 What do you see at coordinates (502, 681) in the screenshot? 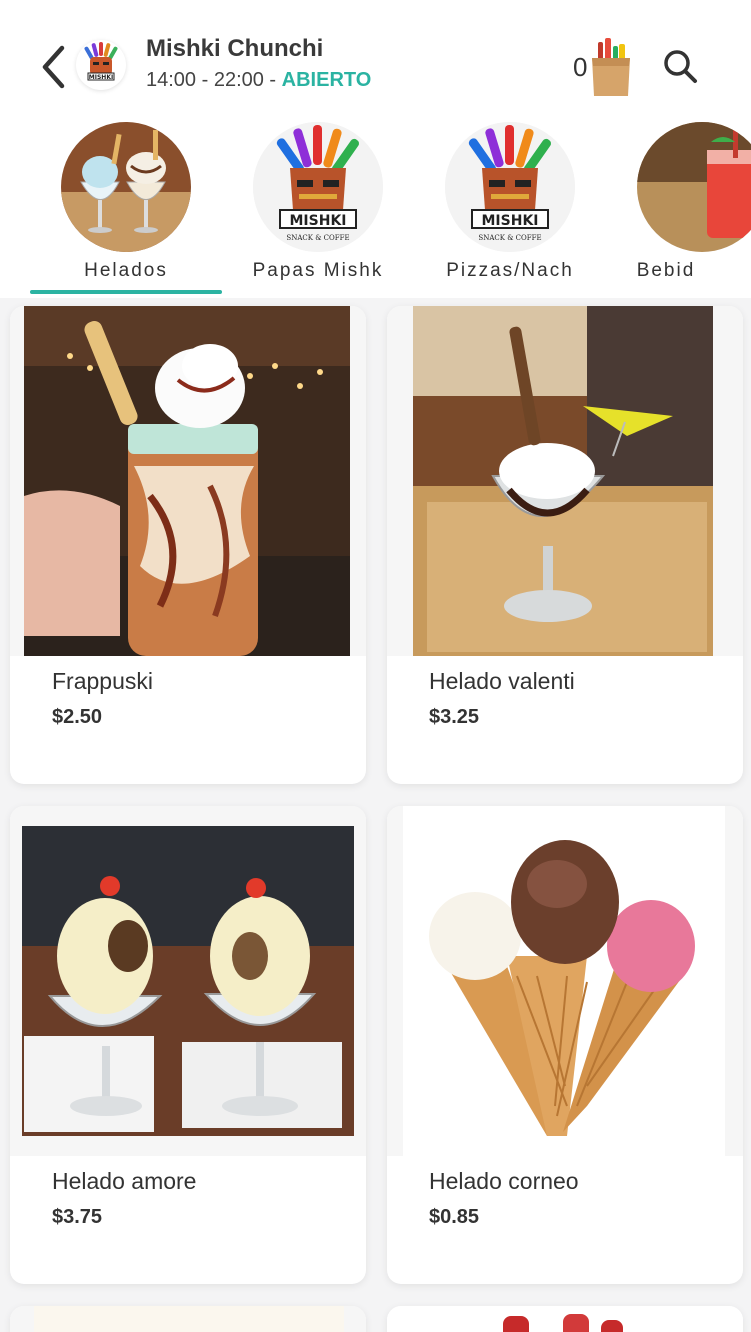
I see `product-name: Helado valenti` at bounding box center [502, 681].